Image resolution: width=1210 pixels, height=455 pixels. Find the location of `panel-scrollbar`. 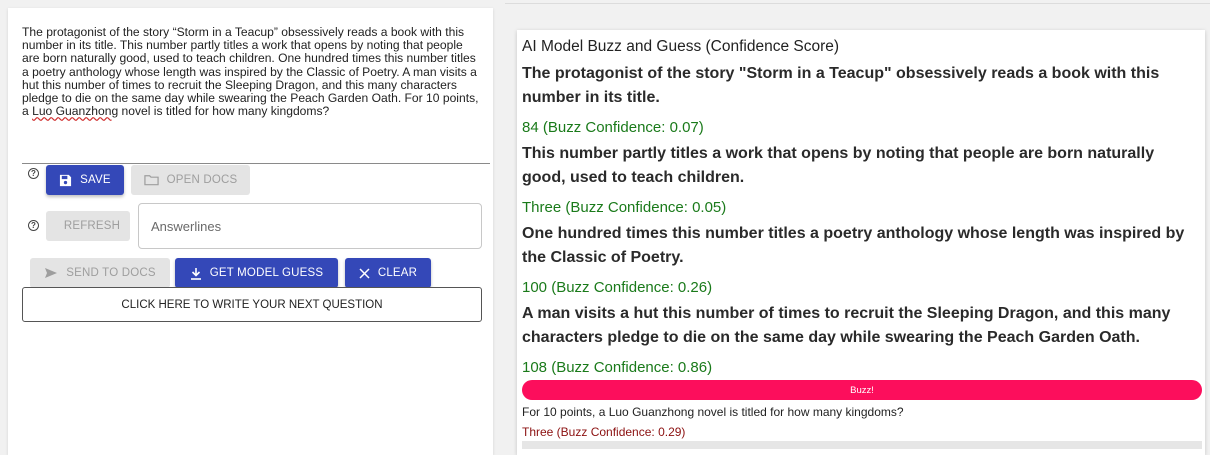

panel-scrollbar is located at coordinates (862, 445).